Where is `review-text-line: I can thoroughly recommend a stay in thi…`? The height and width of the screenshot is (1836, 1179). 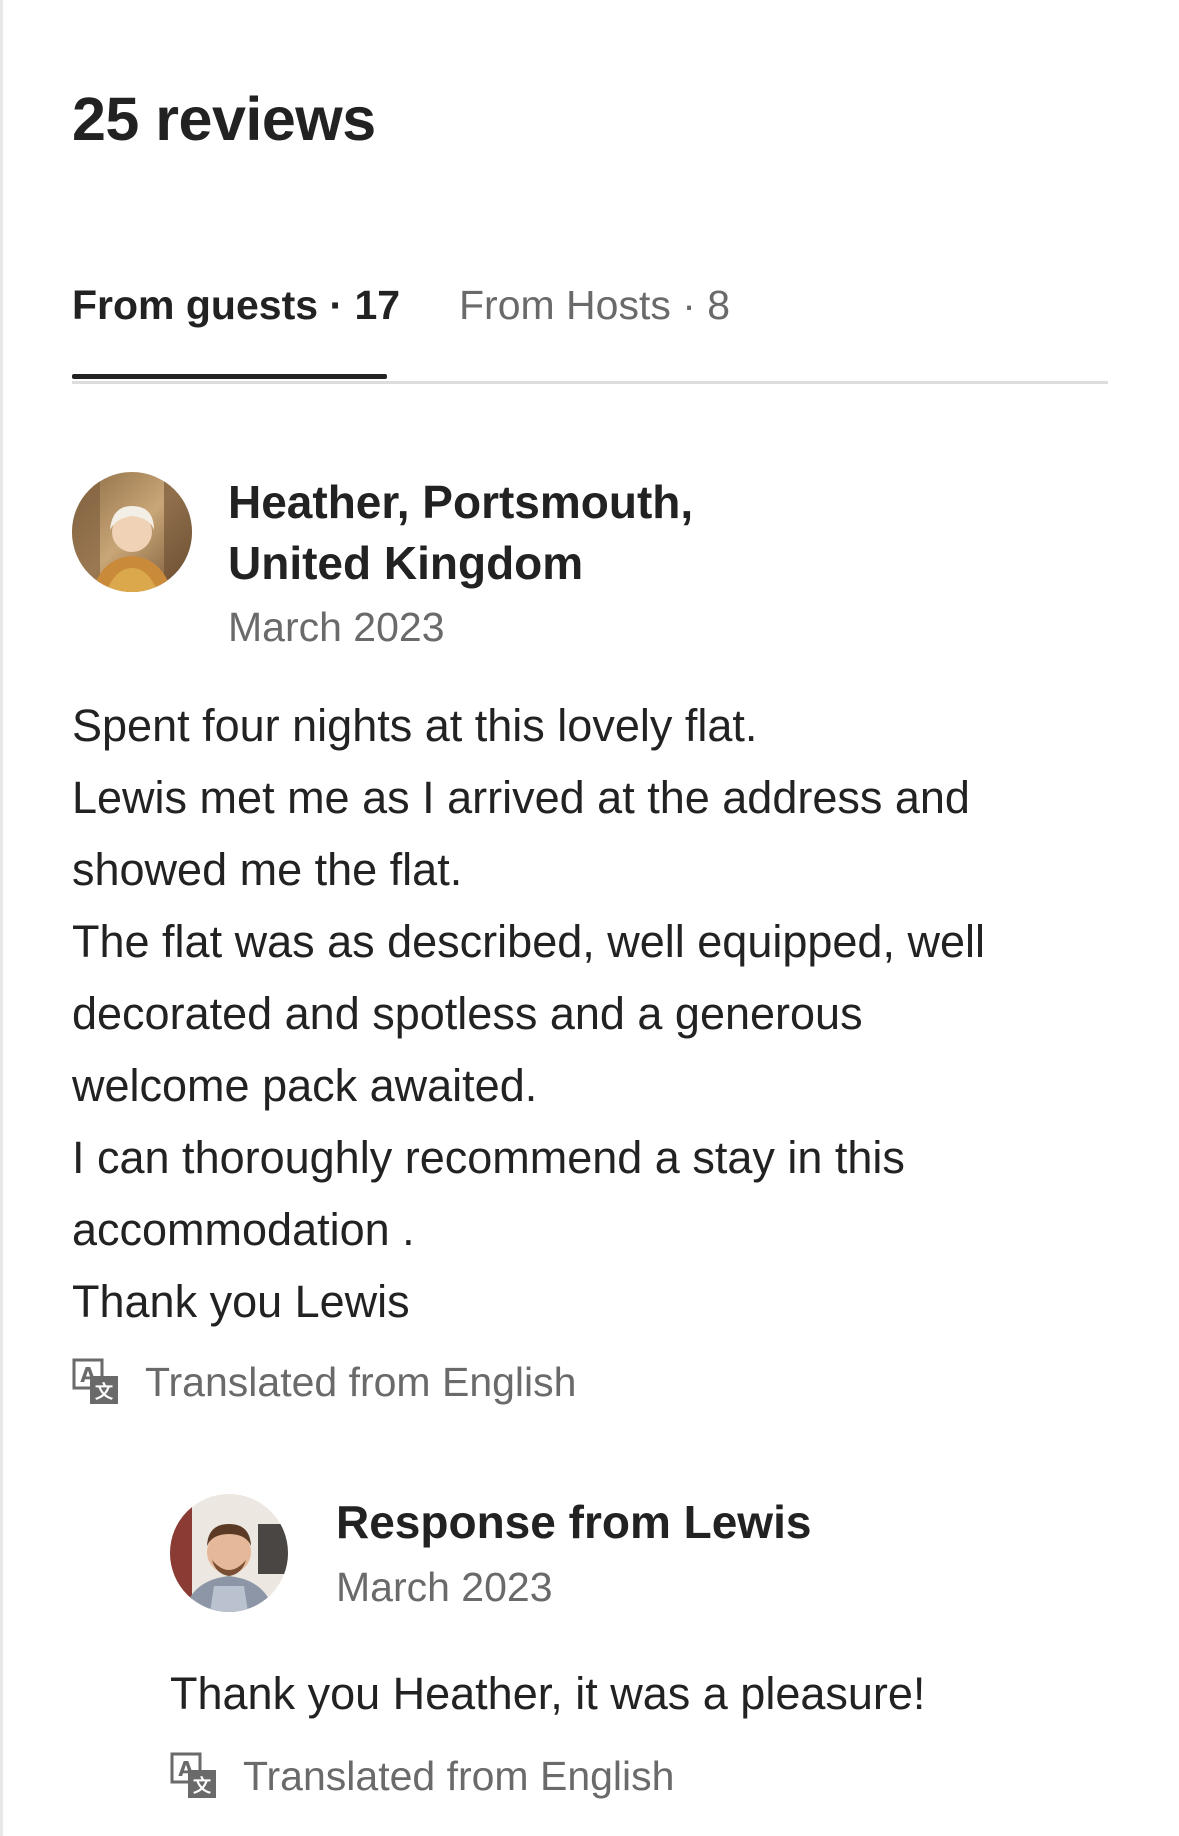
review-text-line: I can thoroughly recommend a stay in thi… is located at coordinates (488, 1157).